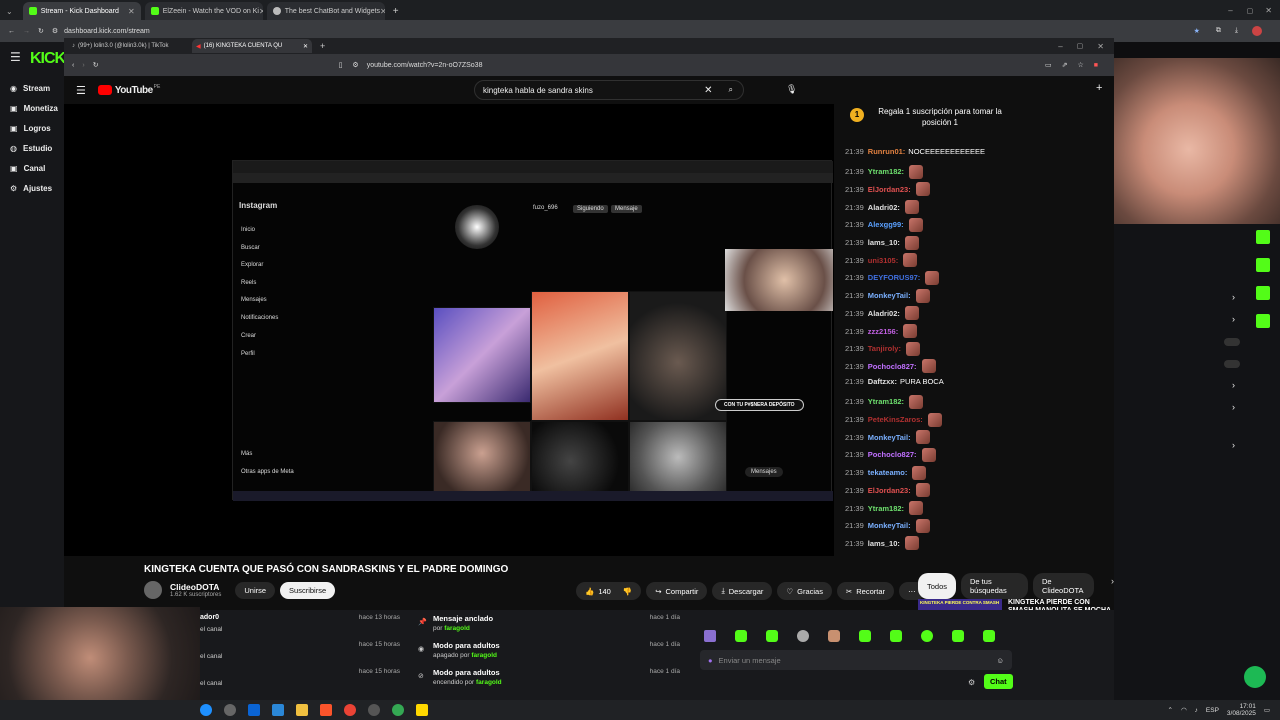 The image size is (1280, 720). I want to click on chat-settings-icon: ⚙, so click(971, 682).